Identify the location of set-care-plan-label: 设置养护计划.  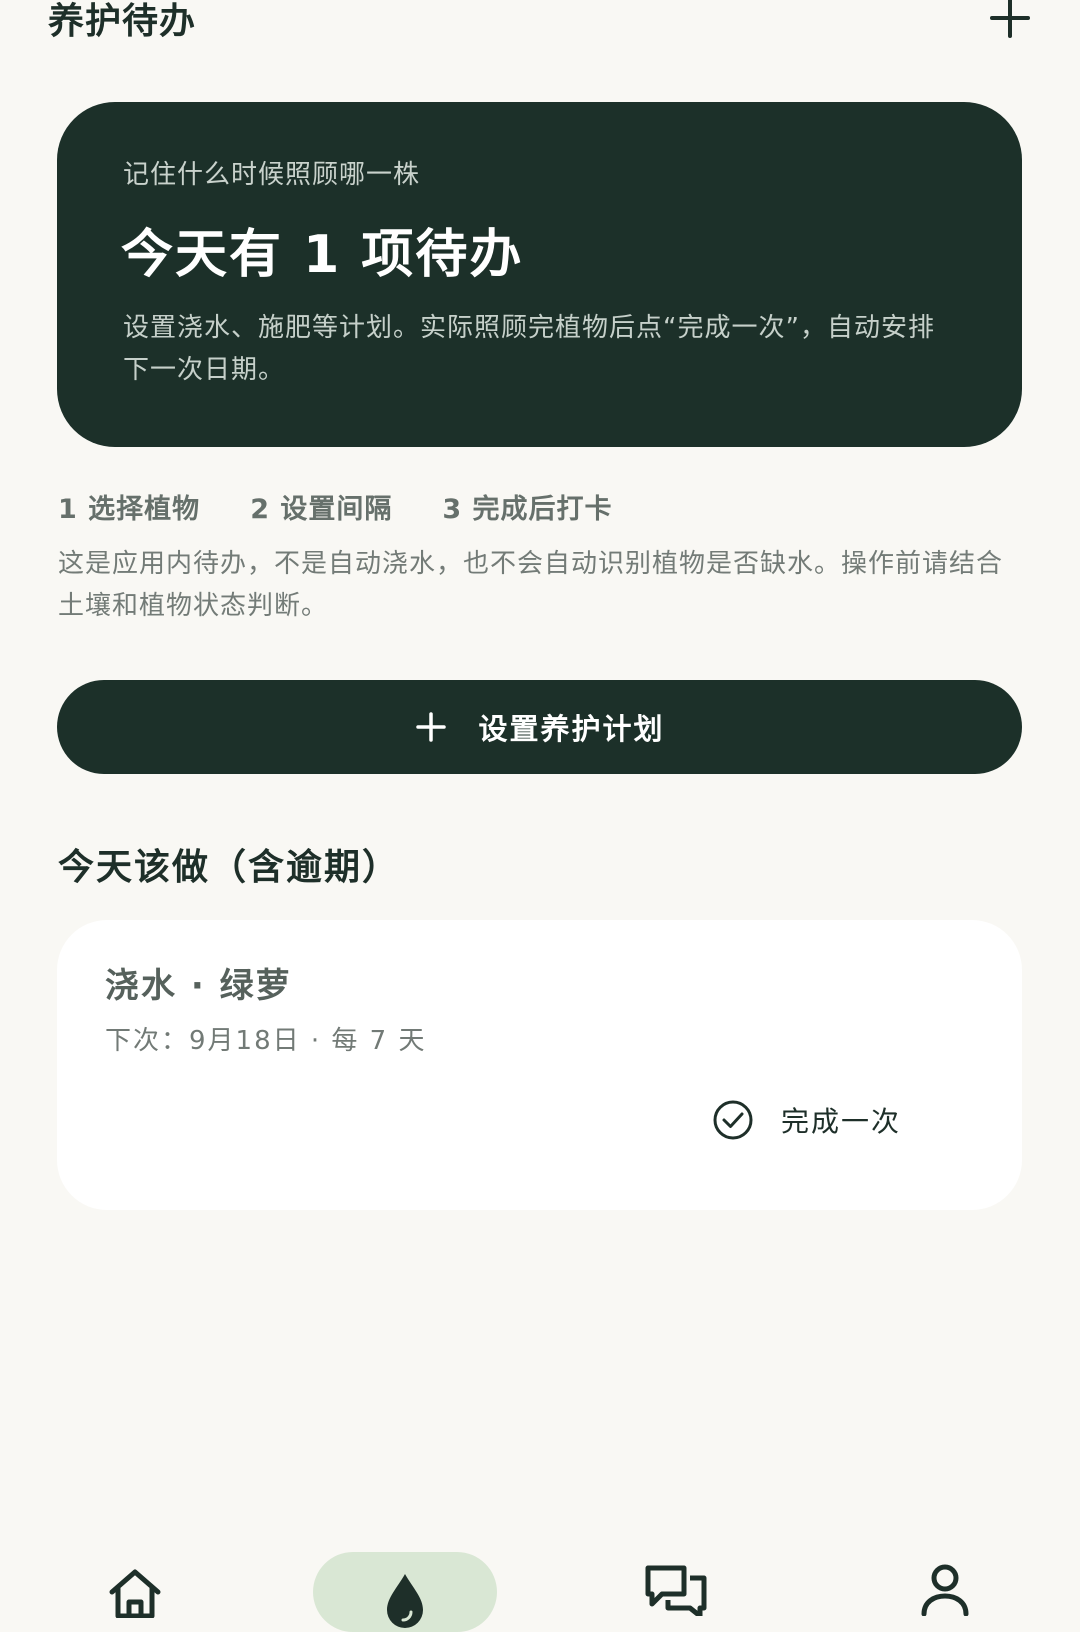
(571, 729).